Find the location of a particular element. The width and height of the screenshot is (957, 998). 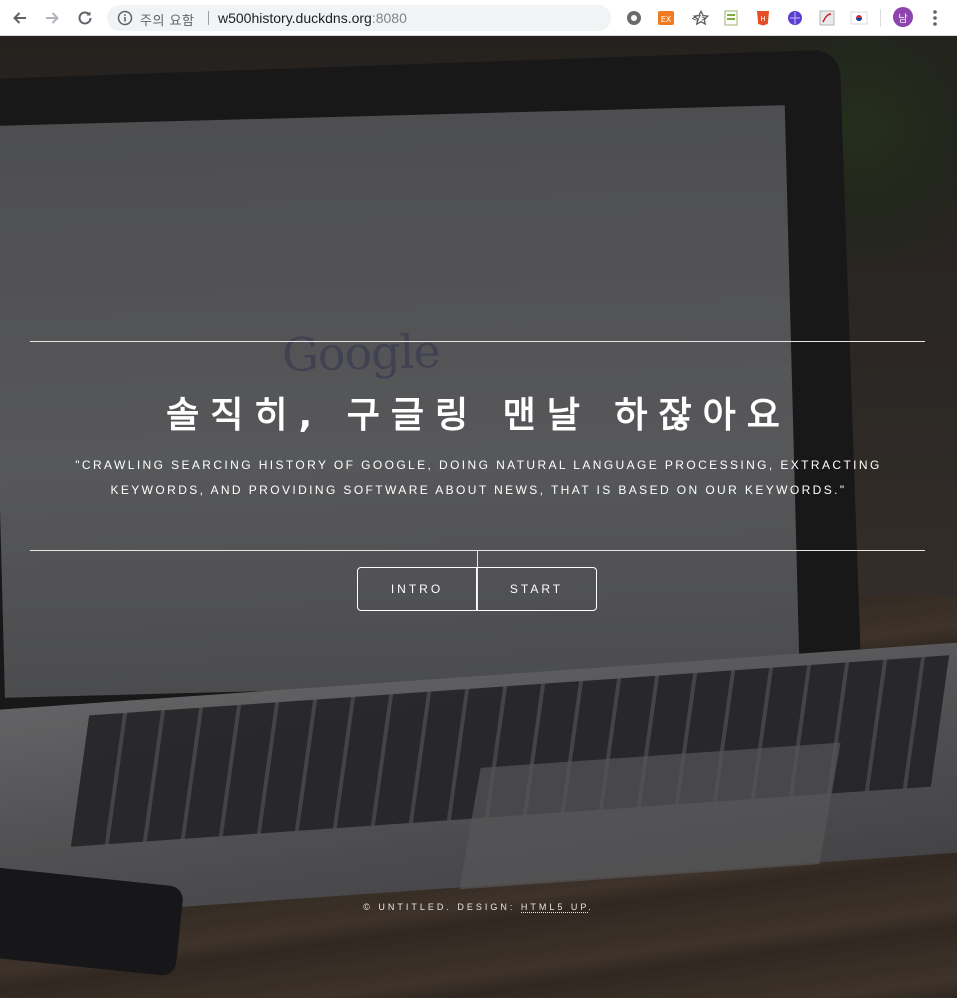

spreadsheet-icon is located at coordinates (731, 18).